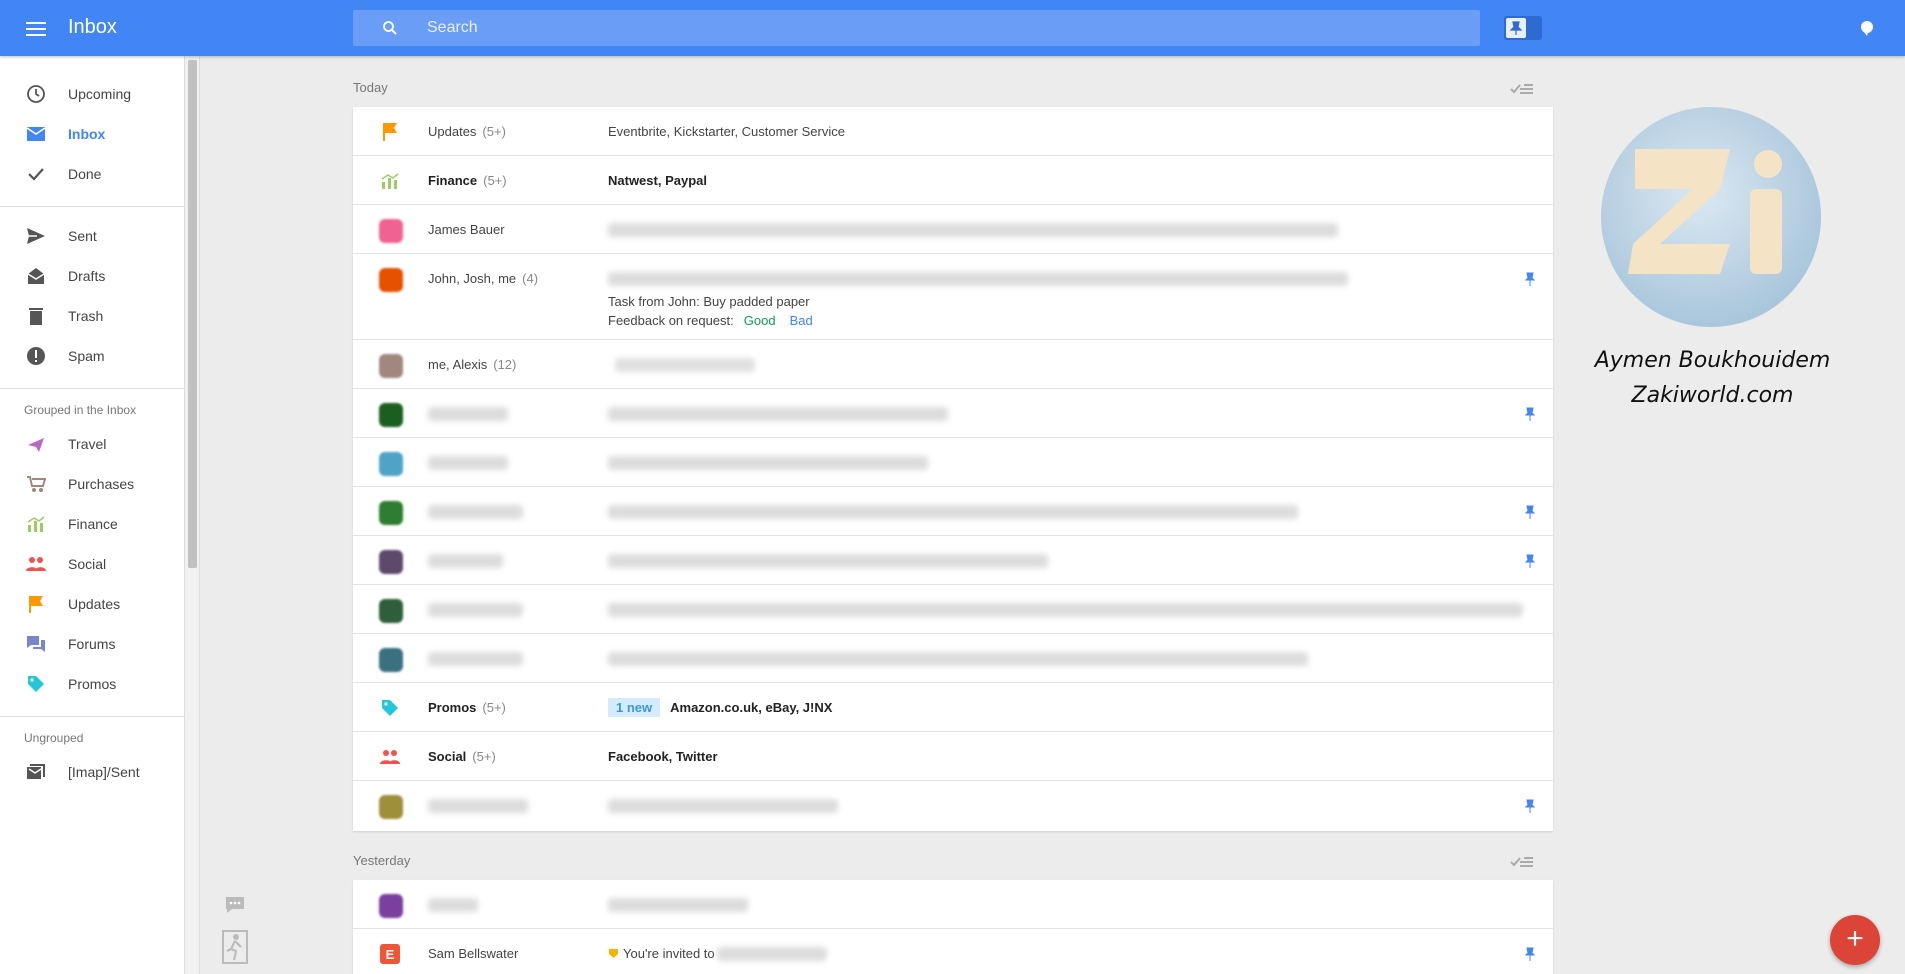  I want to click on grouped-section-label: Grouped in the Inbox, so click(80, 410).